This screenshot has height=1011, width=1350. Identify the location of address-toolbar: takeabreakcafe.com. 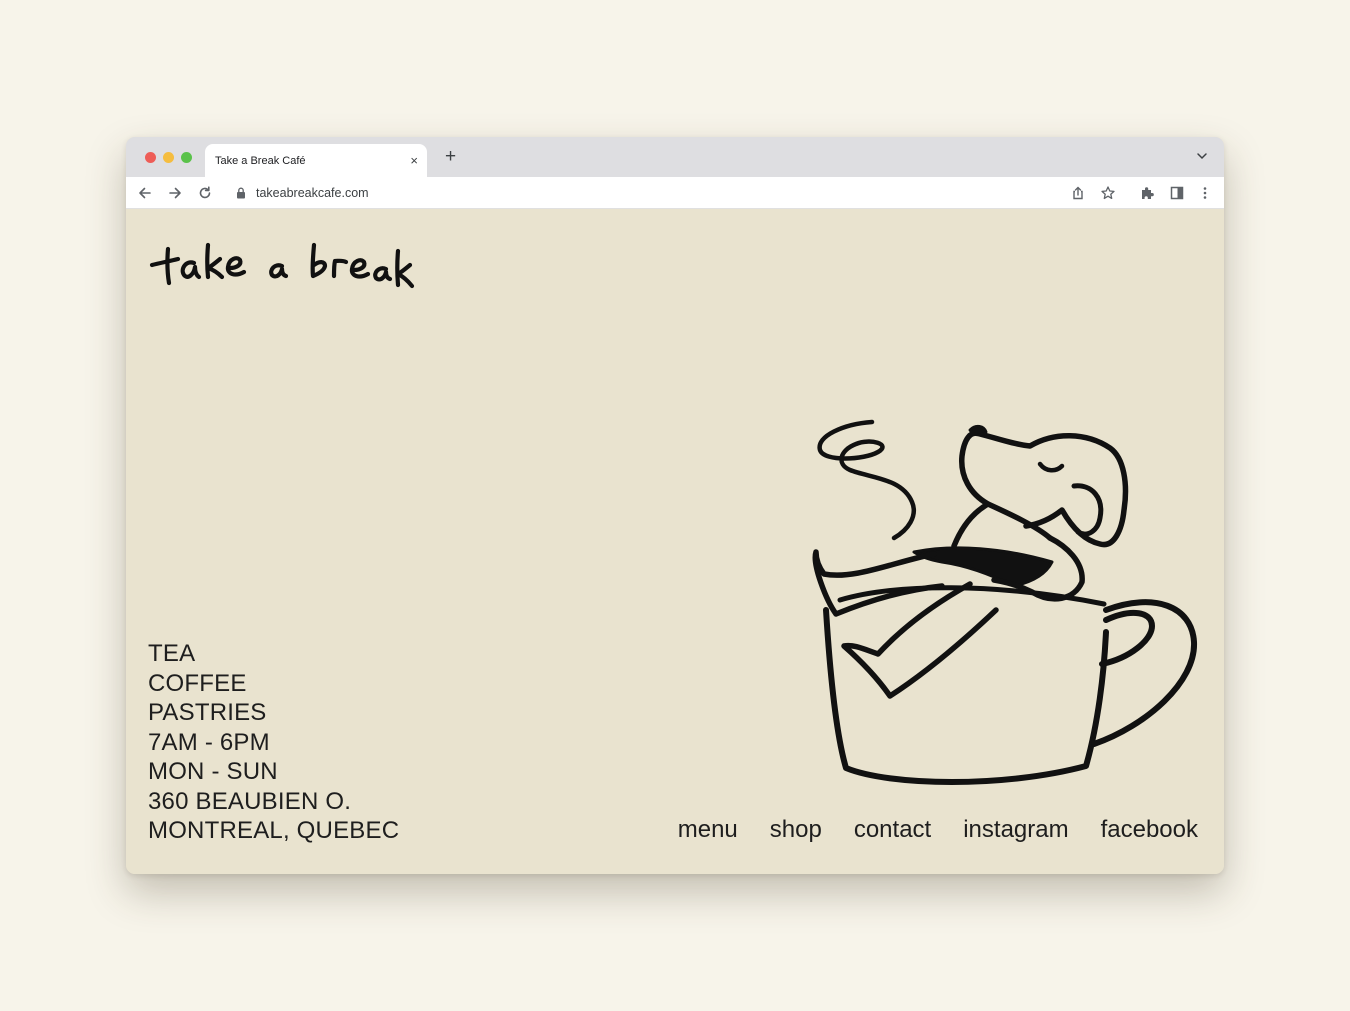
(675, 193).